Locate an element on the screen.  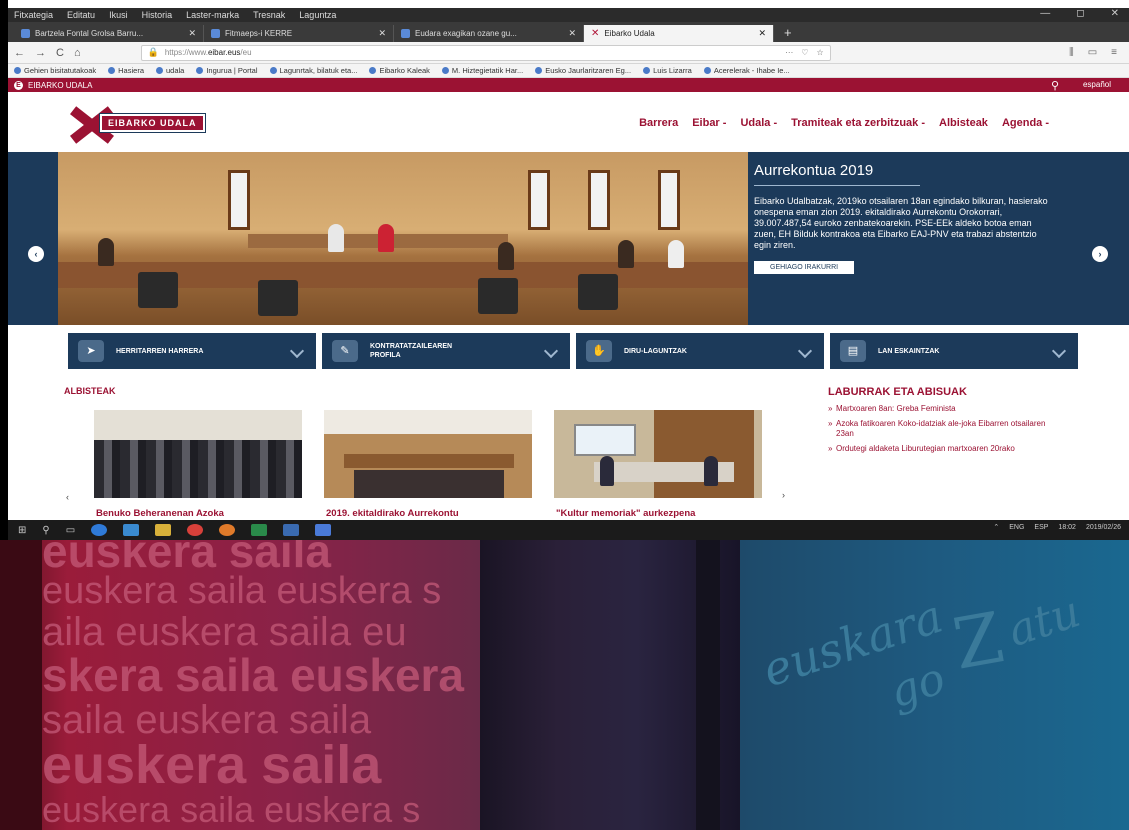
bookmark-item: udala is located at coordinates (169, 70).